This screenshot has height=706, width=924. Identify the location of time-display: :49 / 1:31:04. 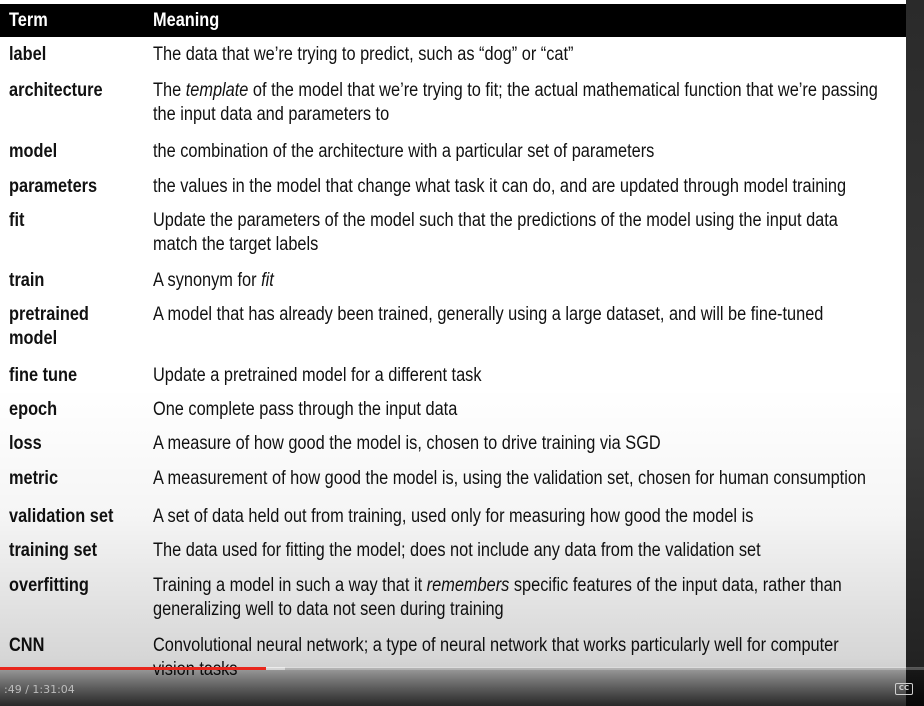
(39, 689).